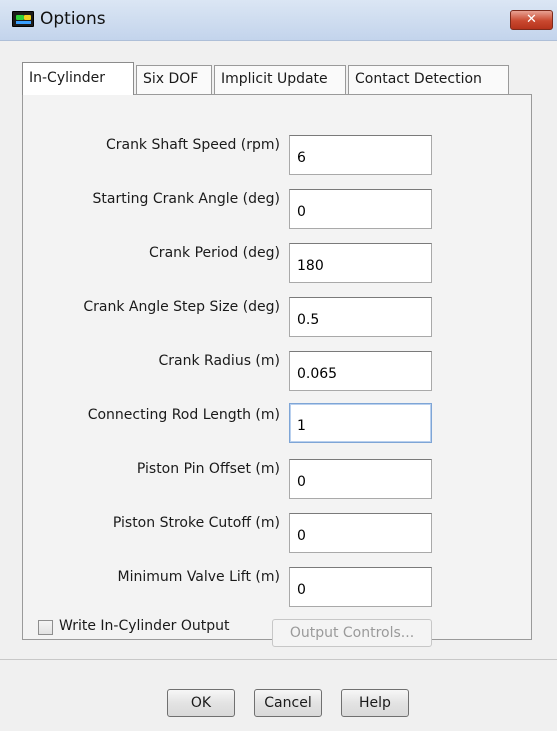 Image resolution: width=557 pixels, height=731 pixels. Describe the element at coordinates (181, 307) in the screenshot. I see `crank-angle-step-size-label: Crank Angle Step Size (deg)` at that location.